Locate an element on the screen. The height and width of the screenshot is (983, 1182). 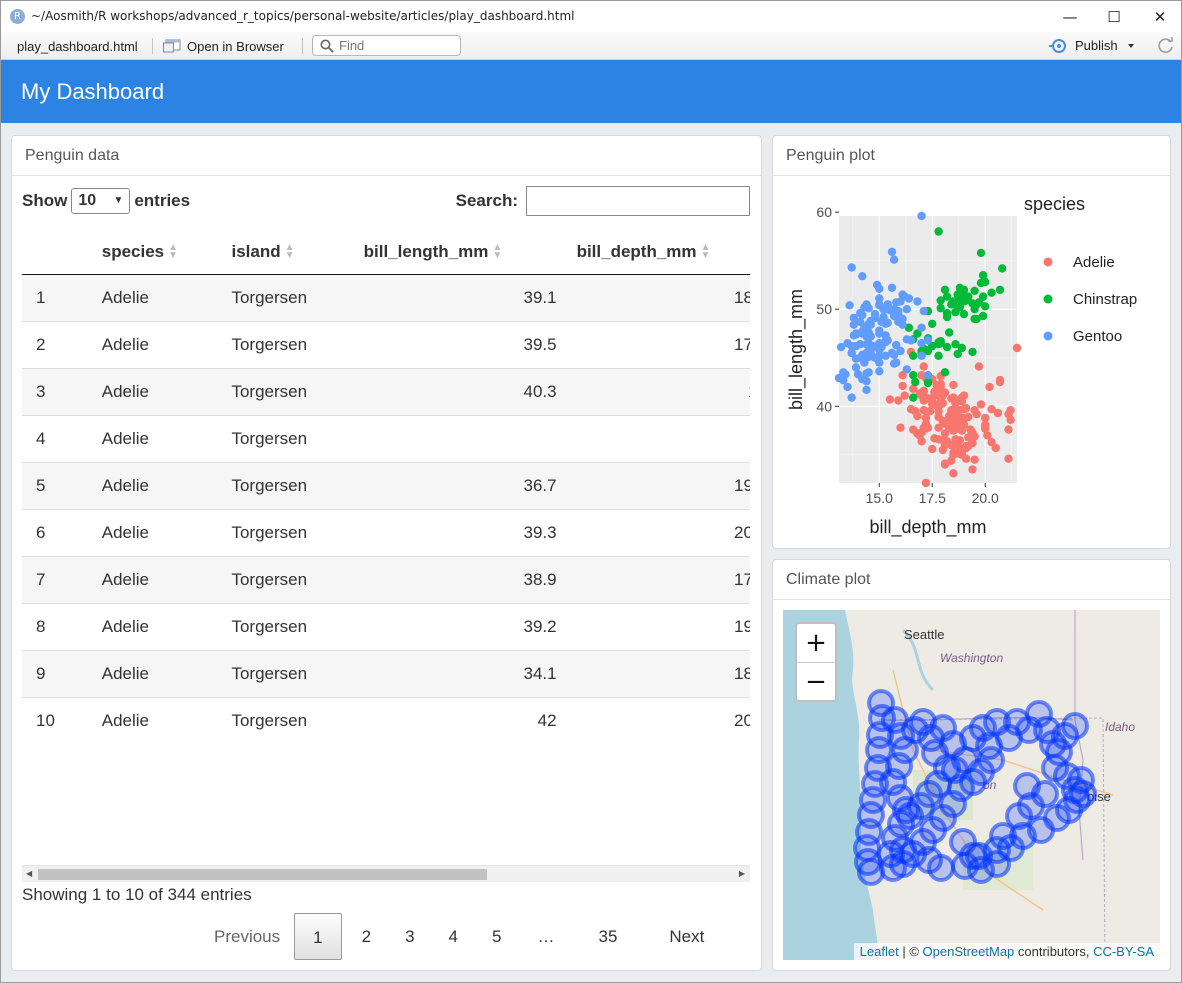
scrollbar-thumb is located at coordinates (262, 874).